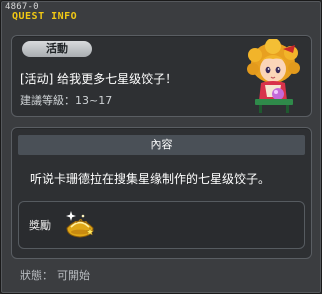 This screenshot has width=322, height=294. Describe the element at coordinates (80, 225) in the screenshot. I see `golden-dumpling-icon` at that location.